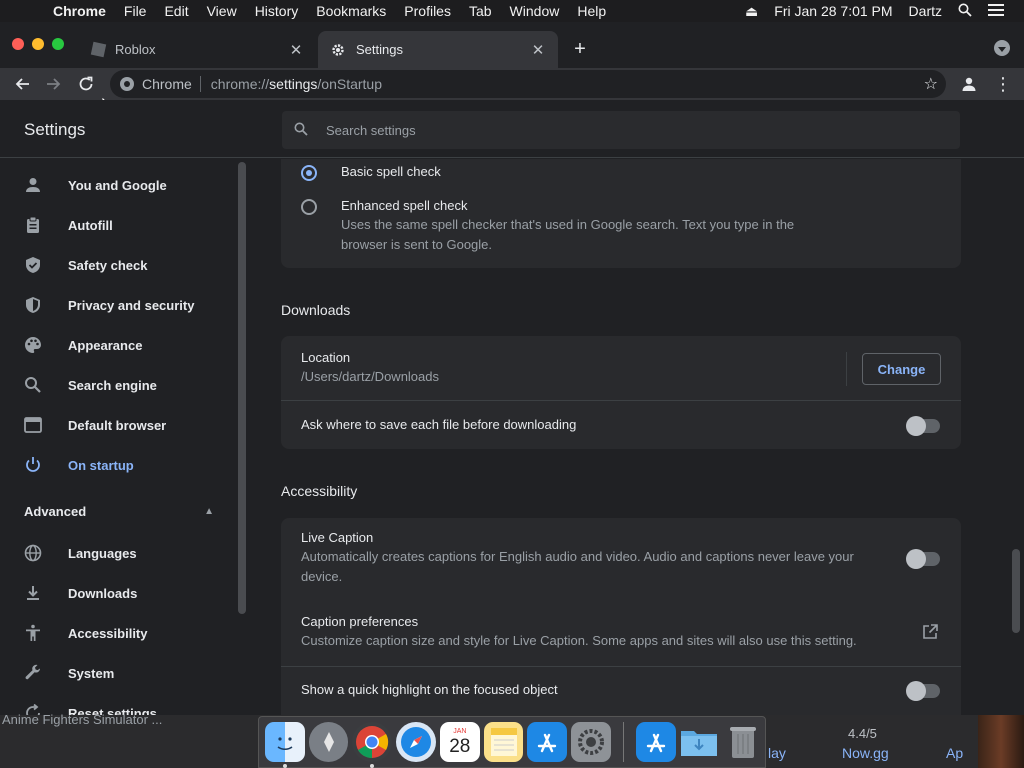  I want to click on safari-icon, so click(416, 742).